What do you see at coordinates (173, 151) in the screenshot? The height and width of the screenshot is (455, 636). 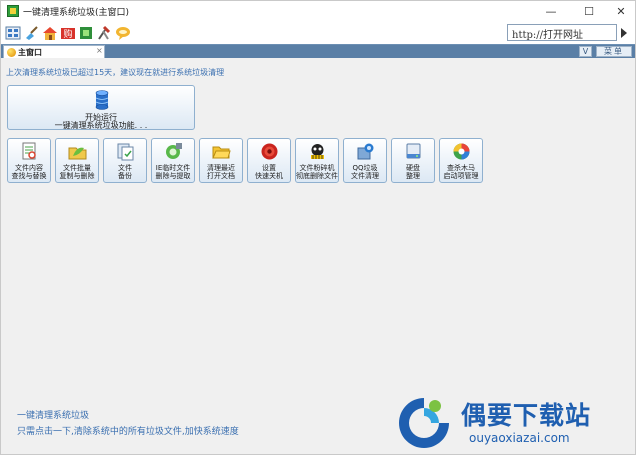 I see `ie-cleanup-icon` at bounding box center [173, 151].